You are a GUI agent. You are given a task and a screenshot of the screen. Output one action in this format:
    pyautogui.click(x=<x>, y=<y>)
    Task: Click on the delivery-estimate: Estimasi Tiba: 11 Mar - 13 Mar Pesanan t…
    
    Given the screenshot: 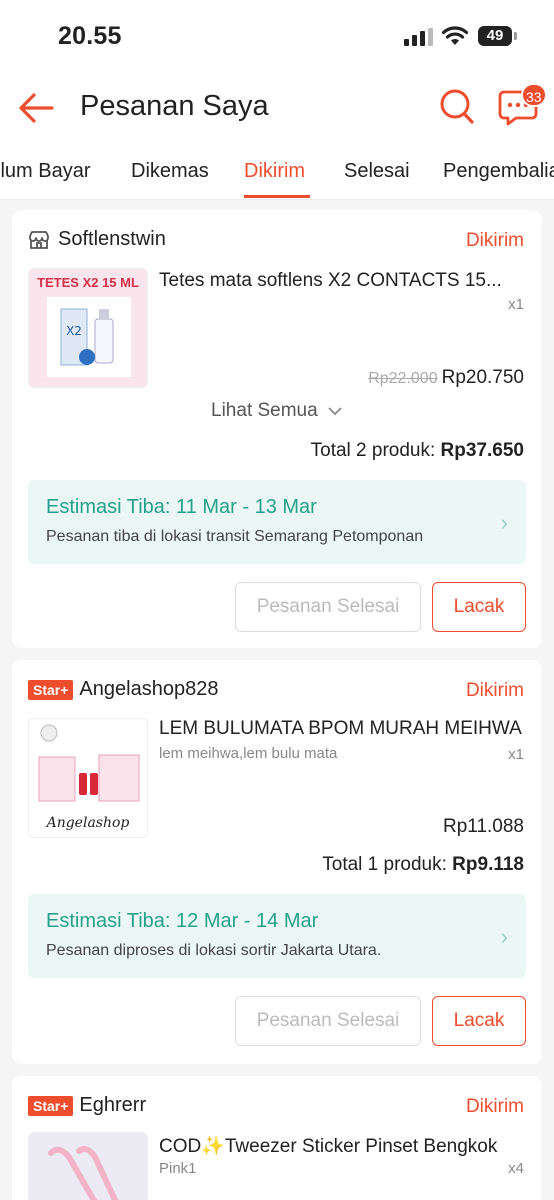 What is the action you would take?
    pyautogui.click(x=277, y=522)
    